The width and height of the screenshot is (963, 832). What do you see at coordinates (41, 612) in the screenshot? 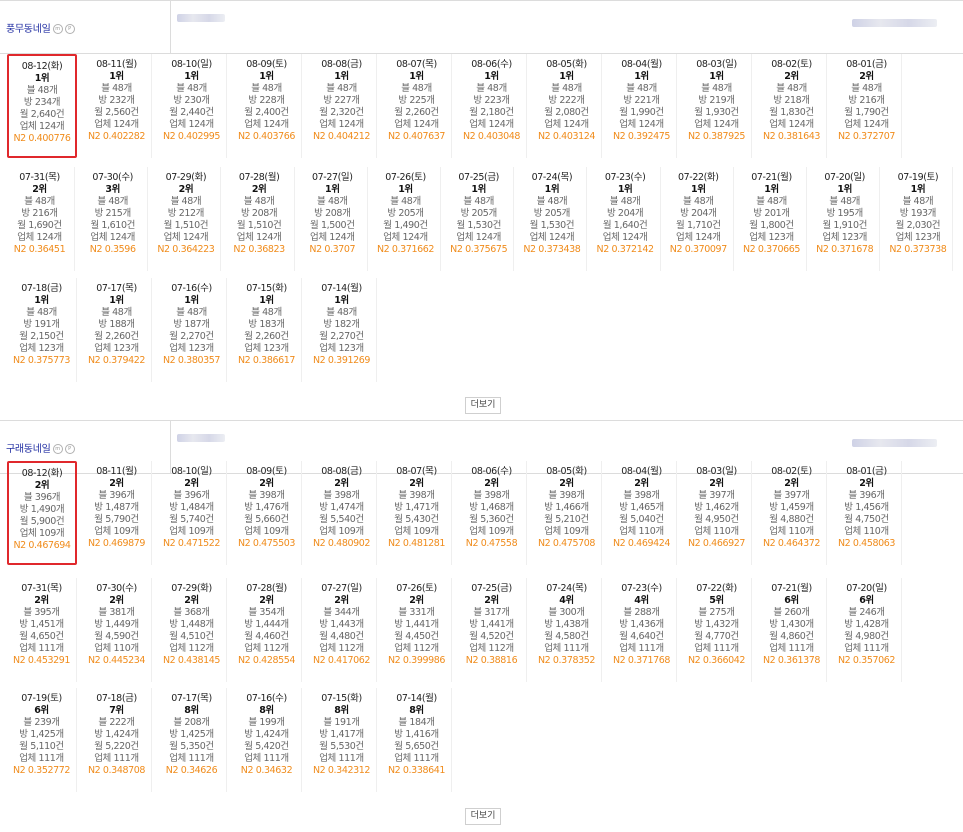
I see `card-blog-count: 블 395개` at bounding box center [41, 612].